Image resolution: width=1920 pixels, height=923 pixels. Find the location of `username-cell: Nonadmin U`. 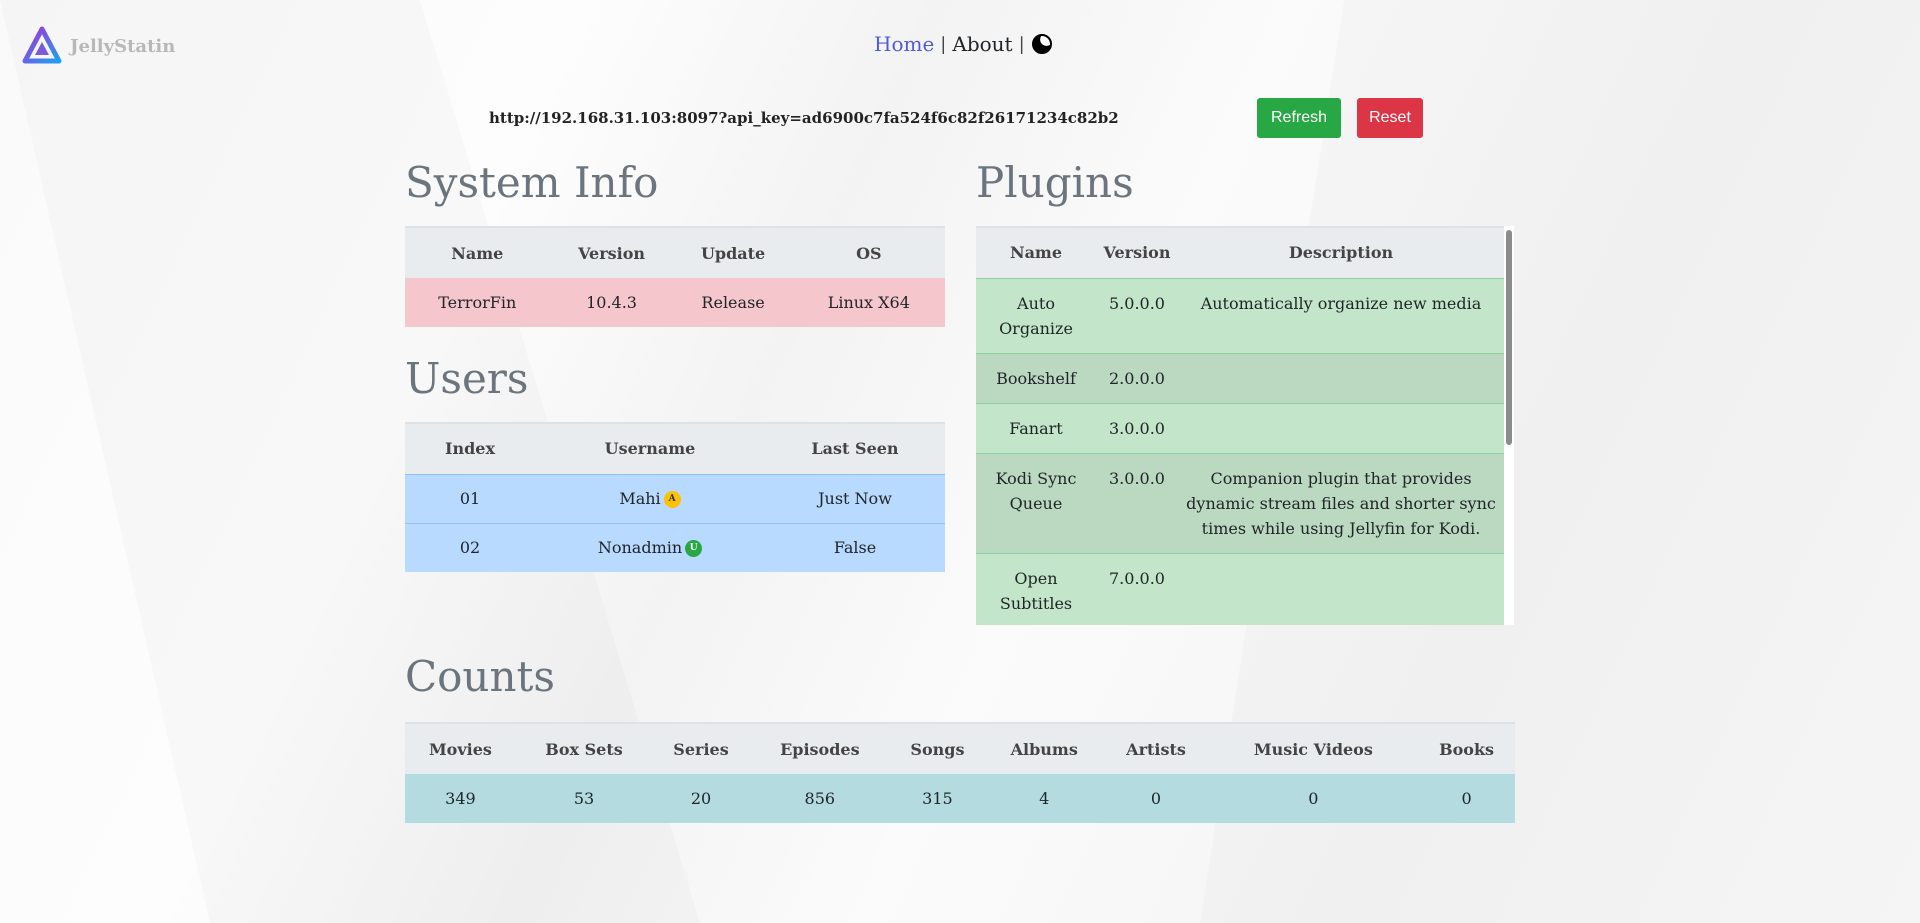

username-cell: Nonadmin U is located at coordinates (650, 547).